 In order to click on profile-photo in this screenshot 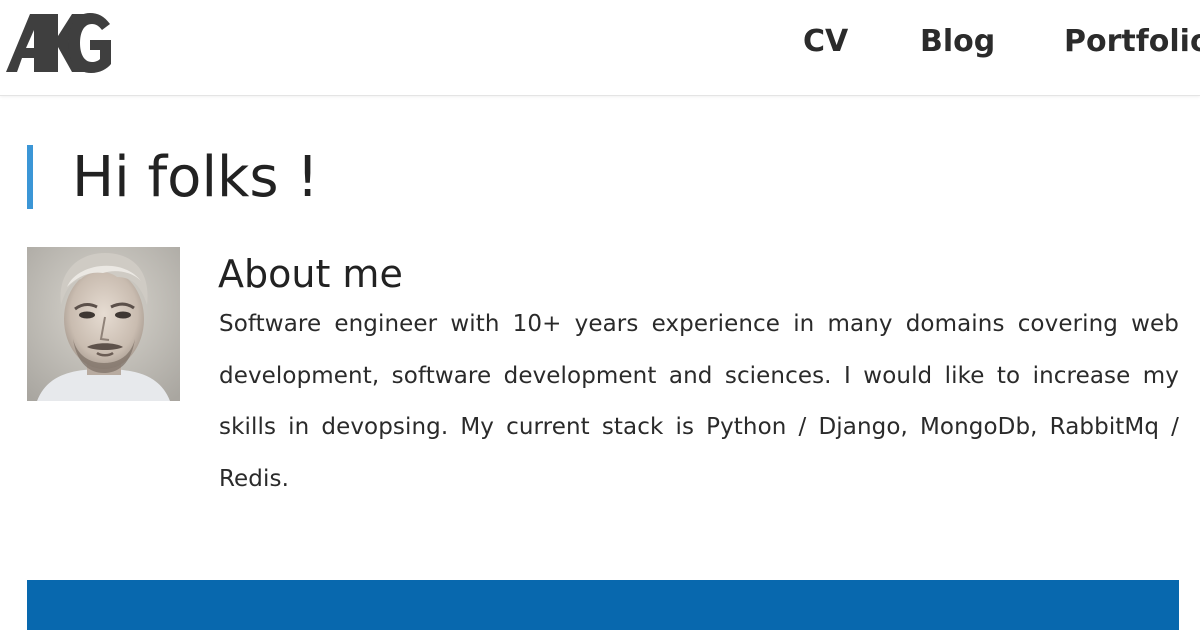, I will do `click(103, 324)`.